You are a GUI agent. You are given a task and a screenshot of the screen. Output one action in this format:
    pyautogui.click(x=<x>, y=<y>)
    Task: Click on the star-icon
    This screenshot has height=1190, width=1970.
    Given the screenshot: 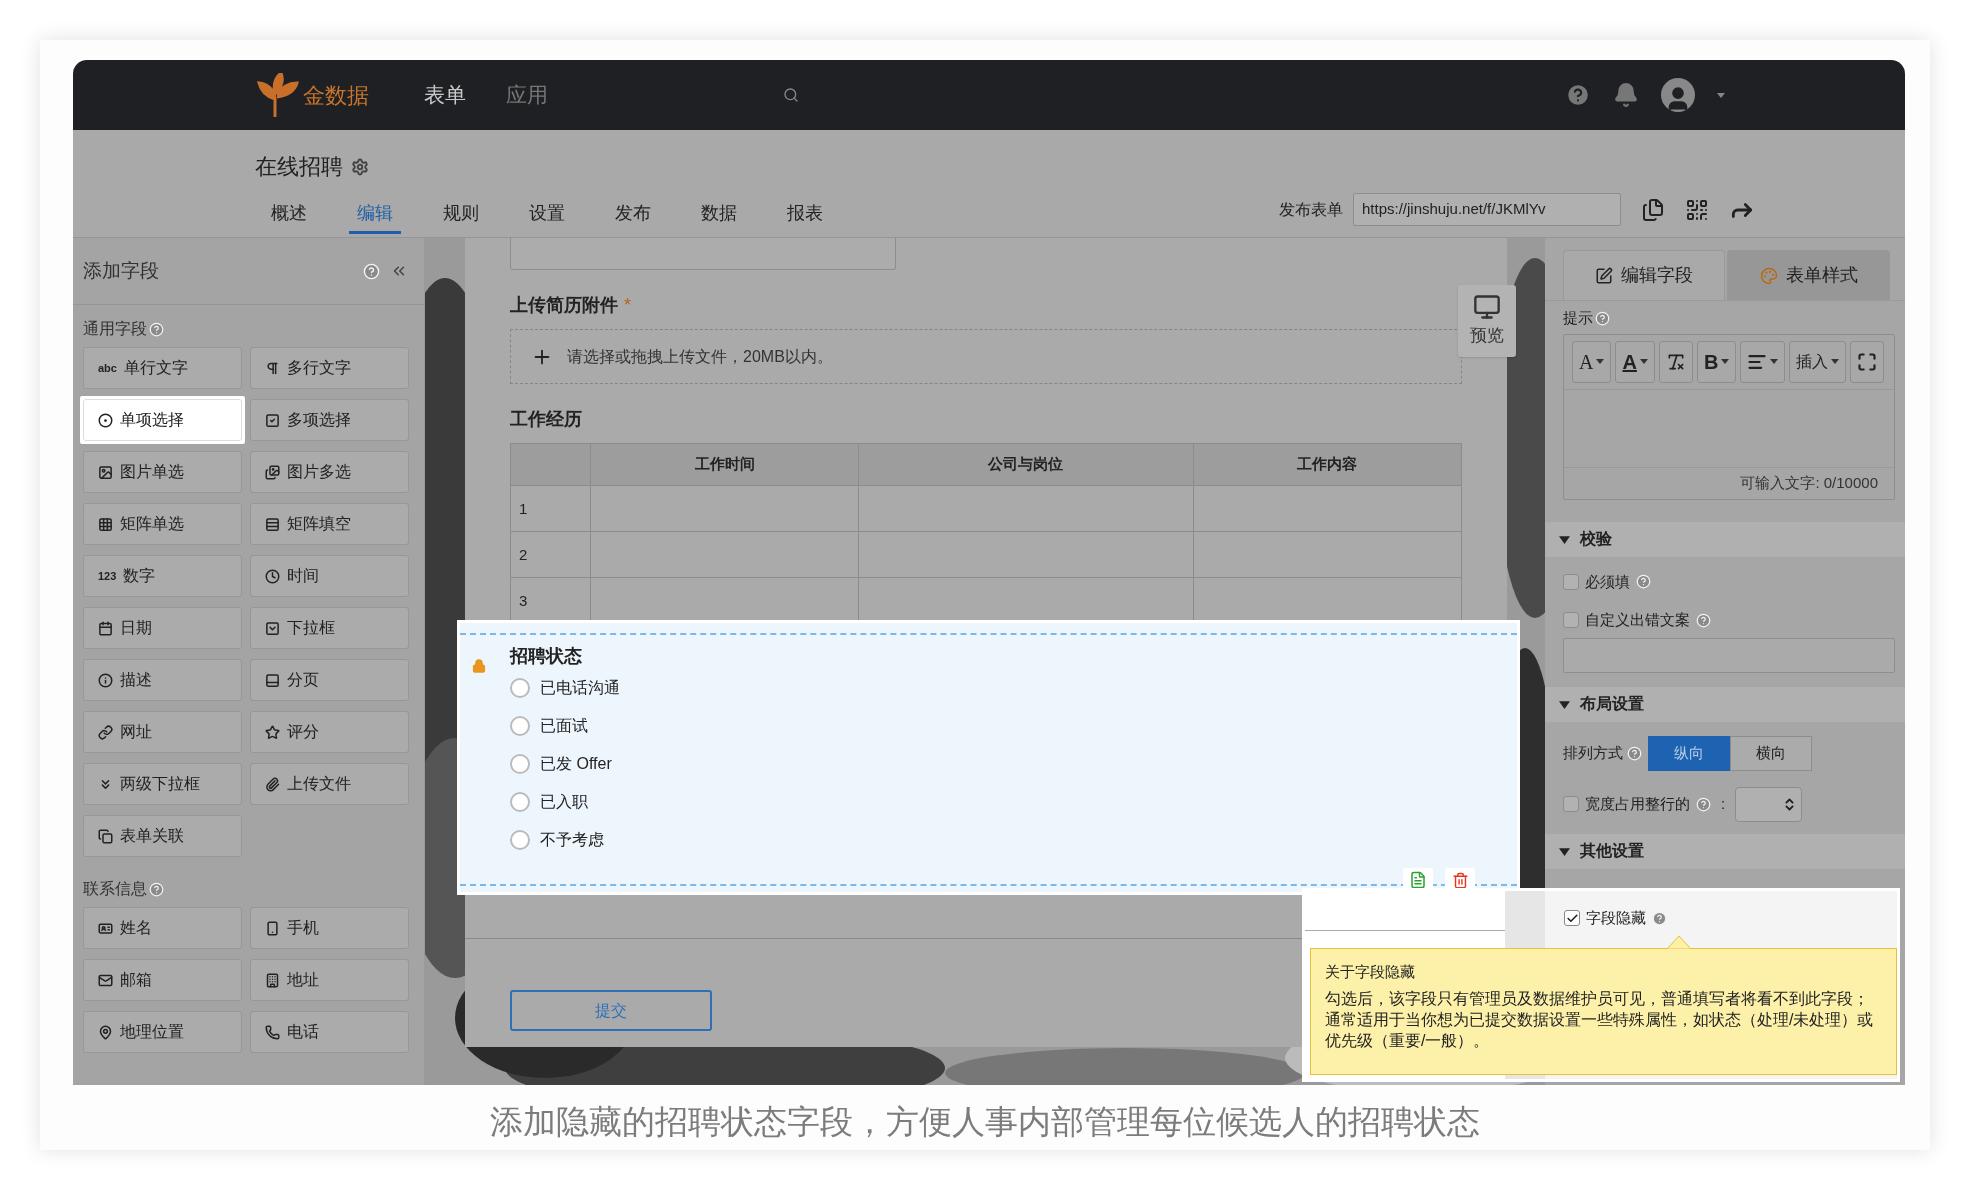 What is the action you would take?
    pyautogui.click(x=272, y=732)
    